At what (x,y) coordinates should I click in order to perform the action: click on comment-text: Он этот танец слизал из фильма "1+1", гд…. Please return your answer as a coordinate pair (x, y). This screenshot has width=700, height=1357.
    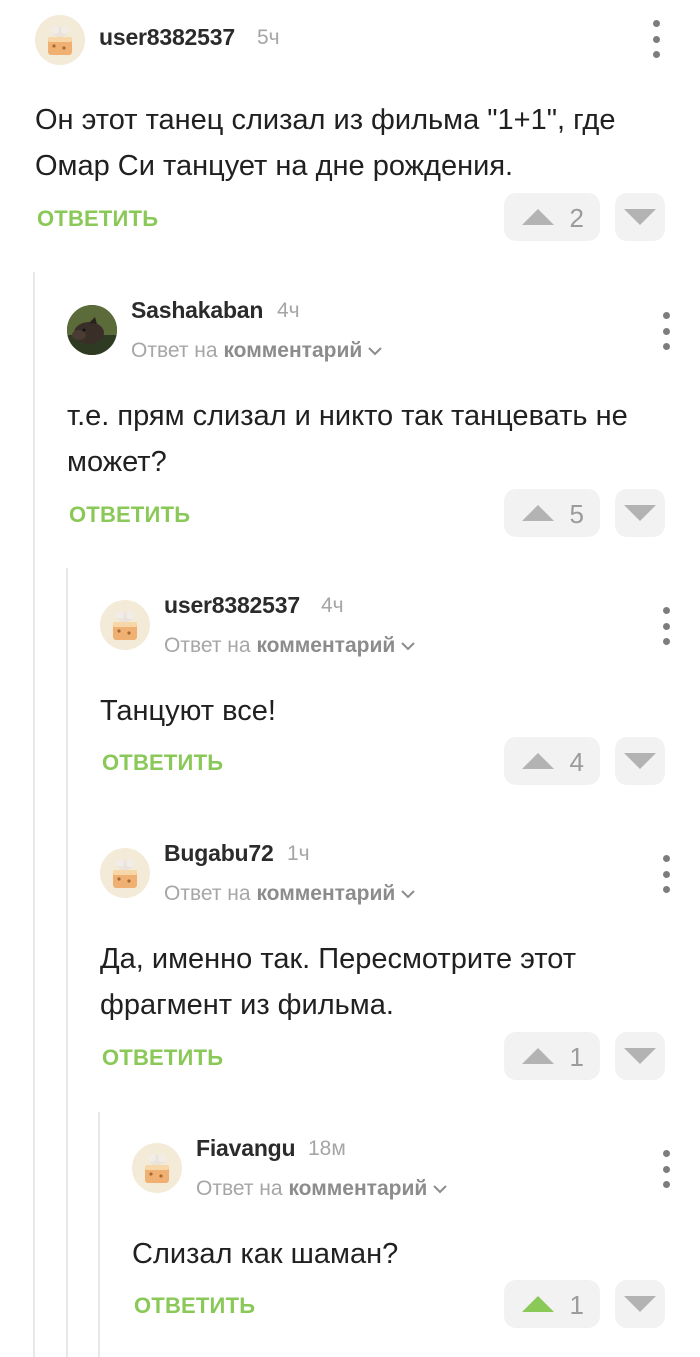
    Looking at the image, I should click on (325, 143).